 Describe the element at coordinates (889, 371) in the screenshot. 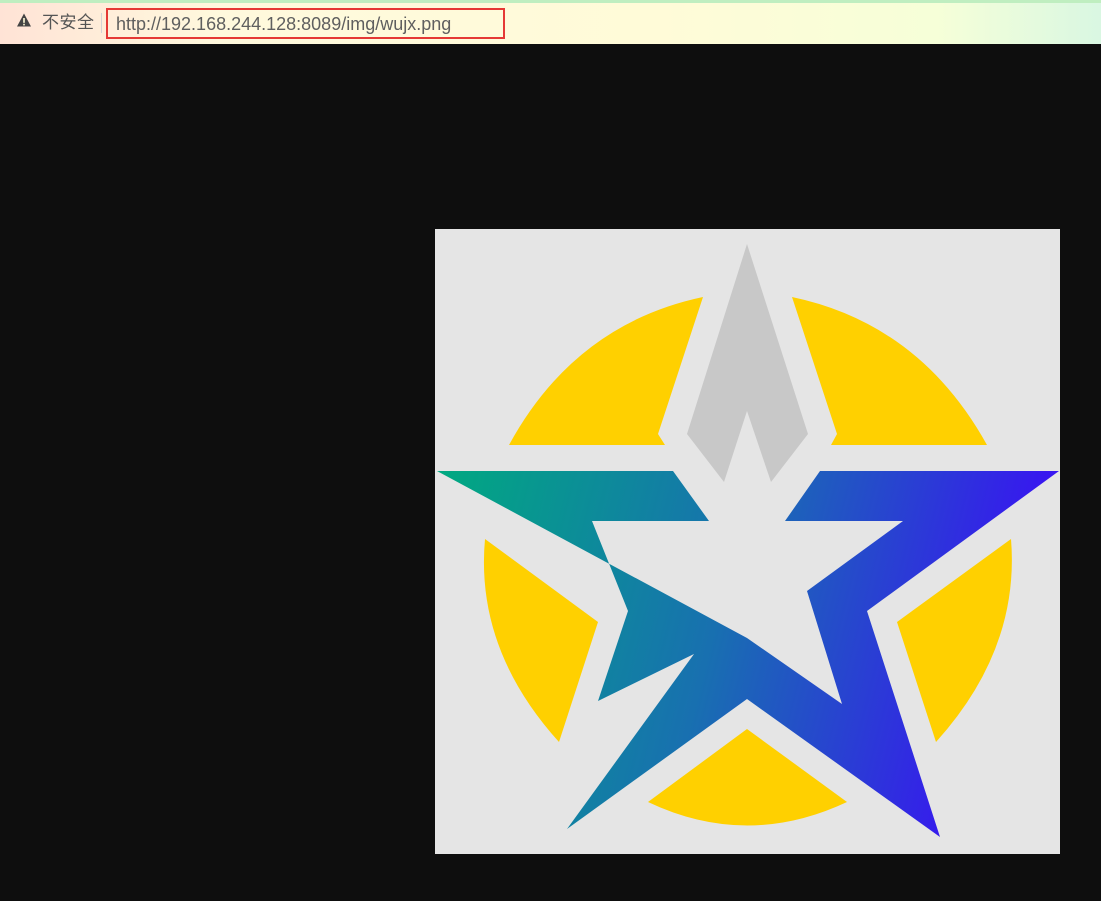

I see `circle-segment-top-right` at that location.